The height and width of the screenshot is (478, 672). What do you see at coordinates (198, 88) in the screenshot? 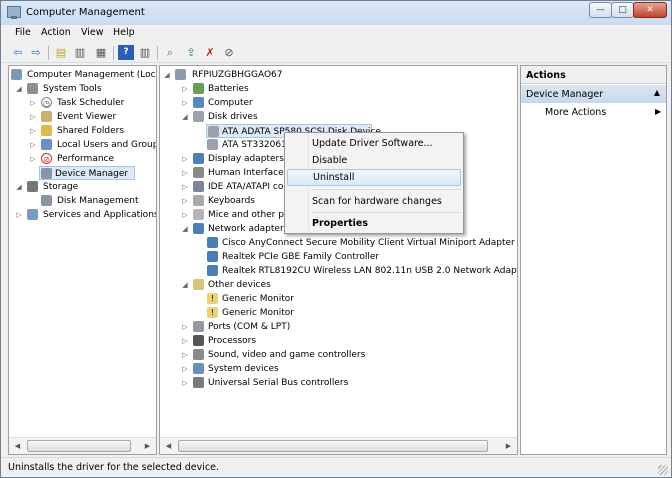
I see `battery-icon` at bounding box center [198, 88].